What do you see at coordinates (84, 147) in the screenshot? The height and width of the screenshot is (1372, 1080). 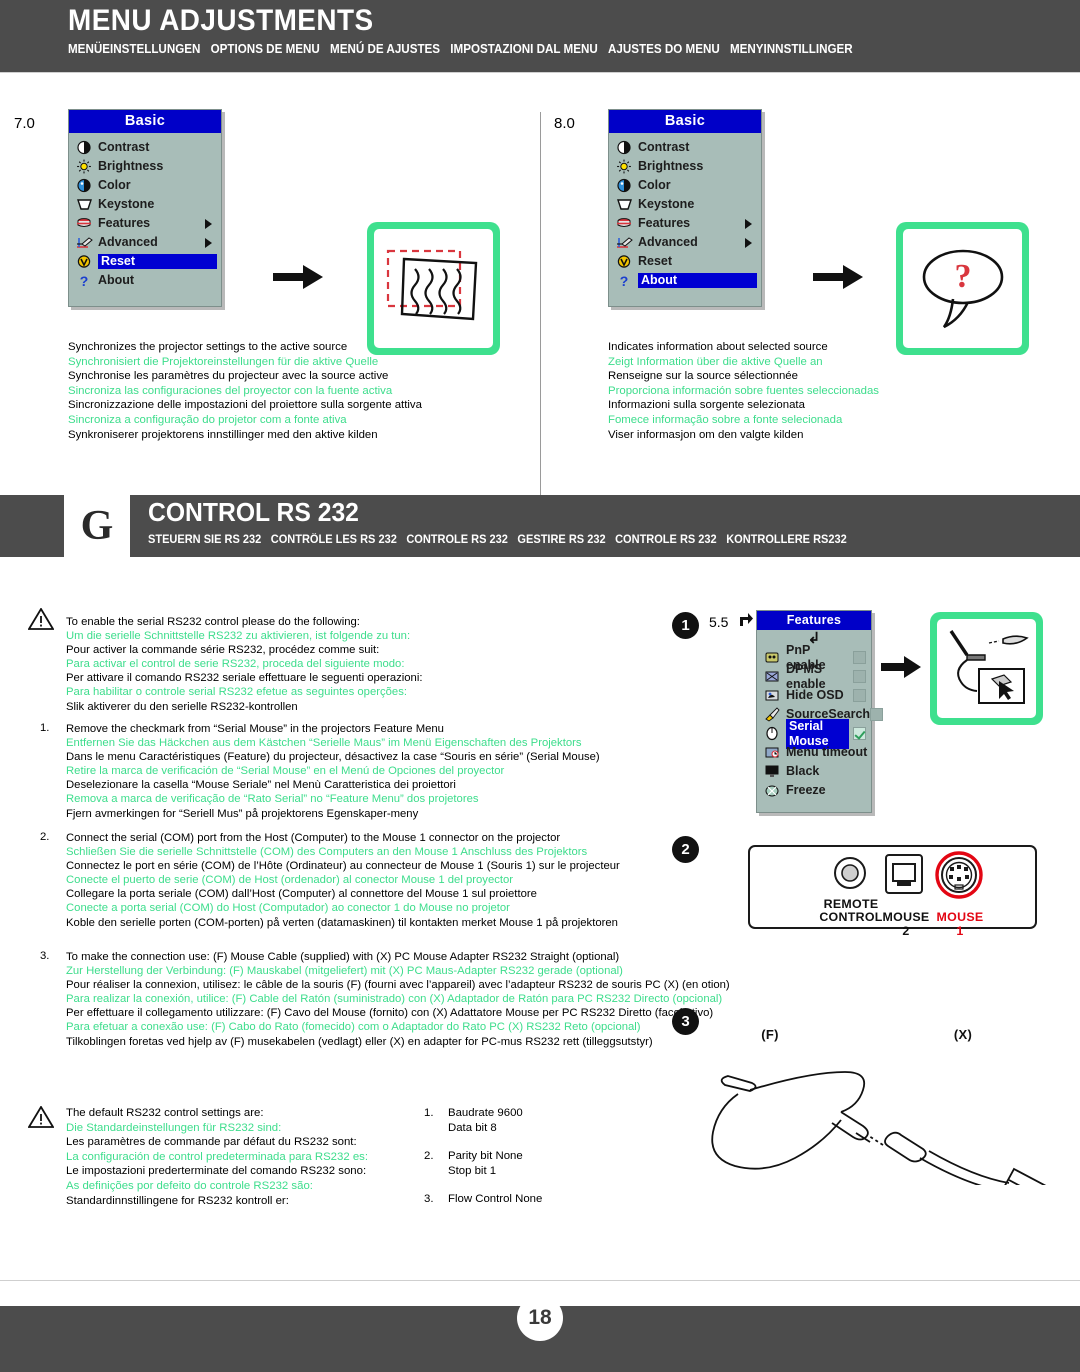 I see `contrast-icon` at bounding box center [84, 147].